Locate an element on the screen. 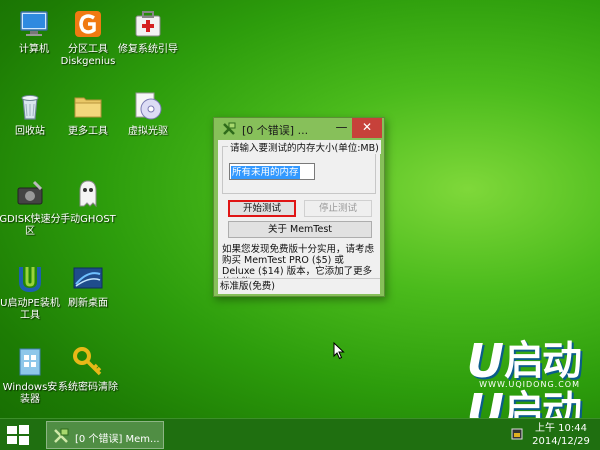 The width and height of the screenshot is (600, 450). memory-size-input: 所有未用的内存 is located at coordinates (272, 171).